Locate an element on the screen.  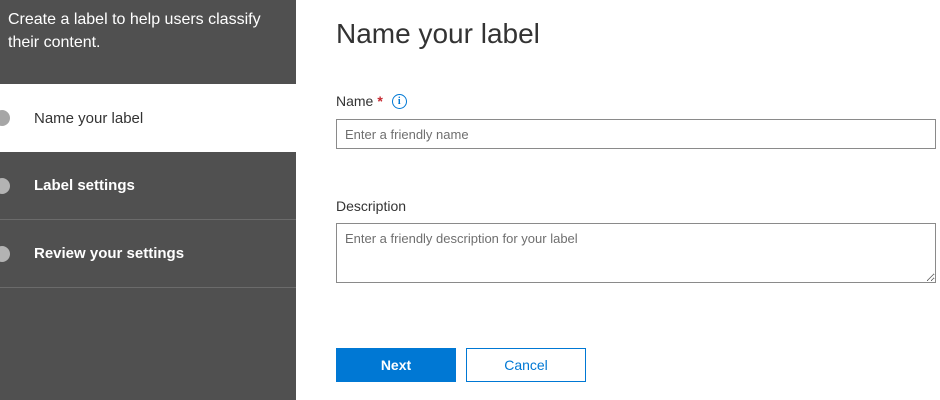
description-label-text: Description is located at coordinates (371, 206).